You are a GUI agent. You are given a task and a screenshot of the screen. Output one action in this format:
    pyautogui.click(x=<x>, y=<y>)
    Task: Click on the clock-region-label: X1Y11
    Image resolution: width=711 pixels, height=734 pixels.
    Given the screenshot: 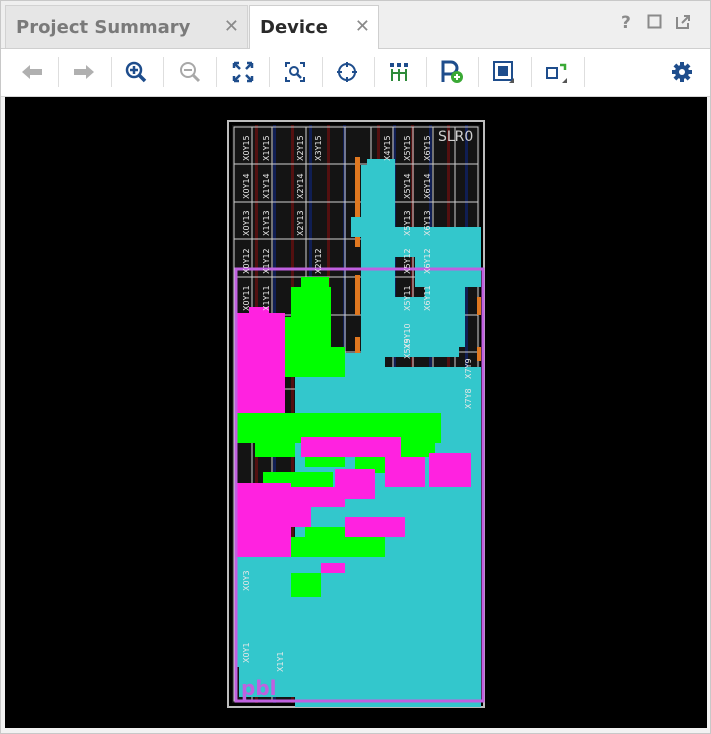 What is the action you would take?
    pyautogui.click(x=266, y=298)
    